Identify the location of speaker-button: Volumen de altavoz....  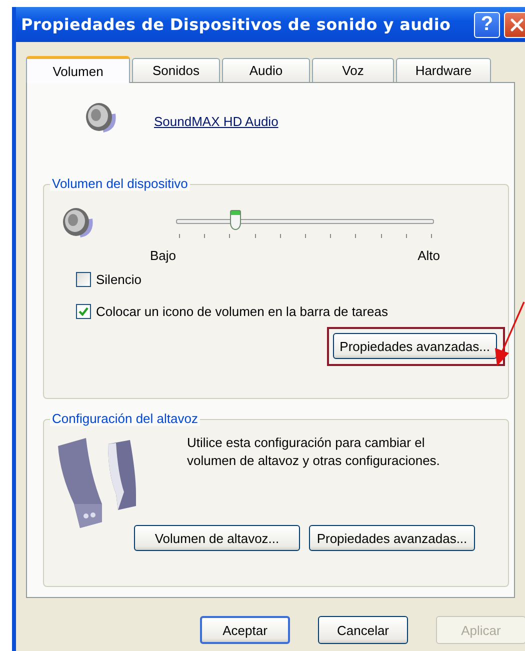
(217, 538).